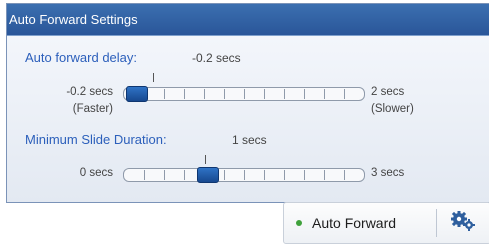  Describe the element at coordinates (299, 223) in the screenshot. I see `status-dot-icon` at that location.